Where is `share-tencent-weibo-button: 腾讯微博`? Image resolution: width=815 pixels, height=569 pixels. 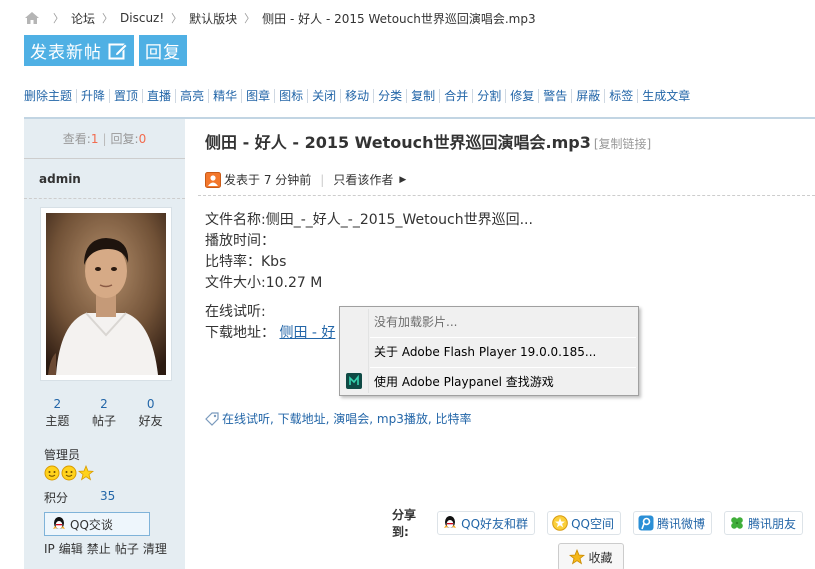 share-tencent-weibo-button: 腾讯微博 is located at coordinates (672, 523).